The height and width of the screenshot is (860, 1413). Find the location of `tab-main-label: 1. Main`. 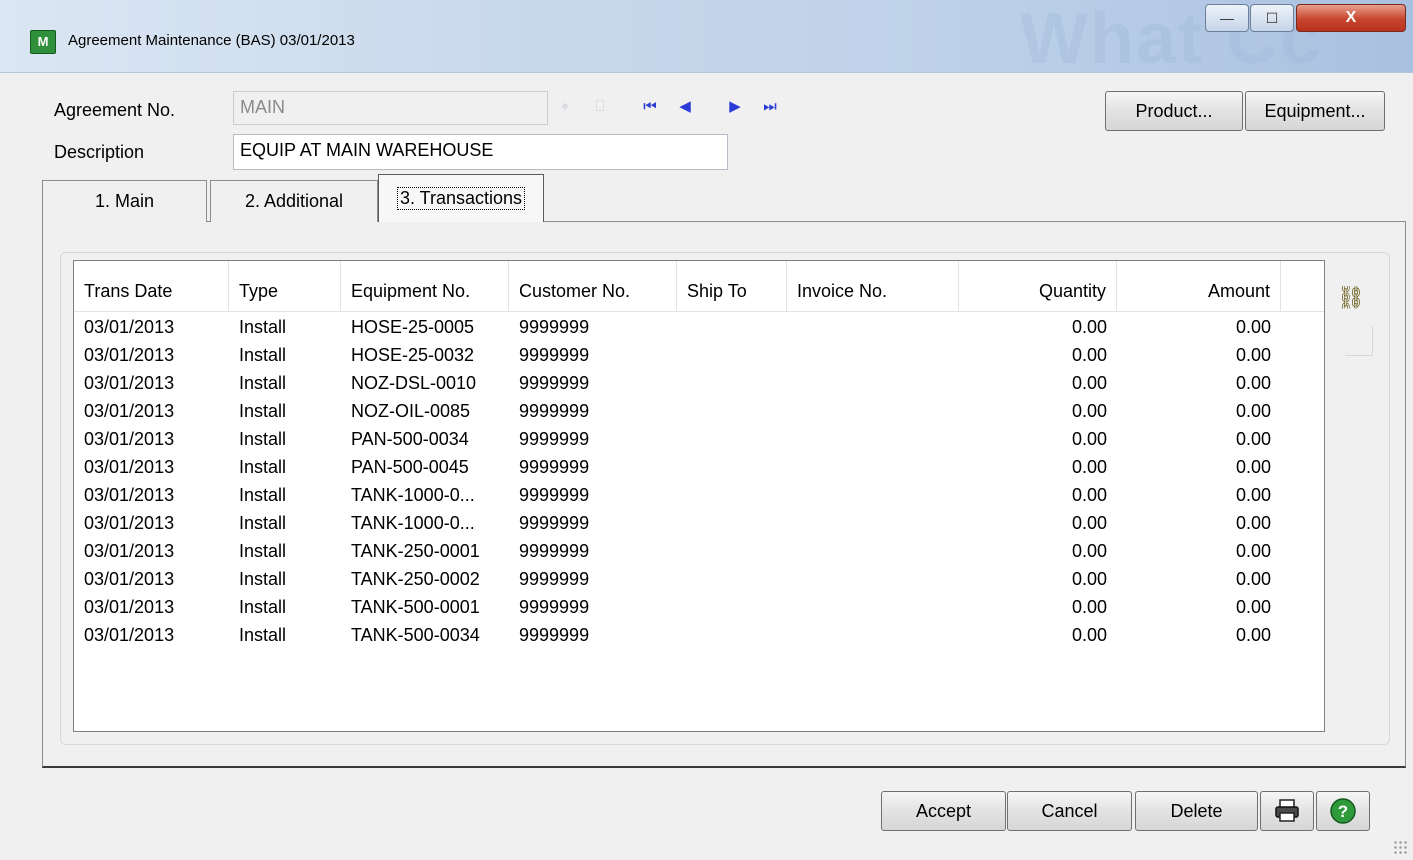

tab-main-label: 1. Main is located at coordinates (124, 201).